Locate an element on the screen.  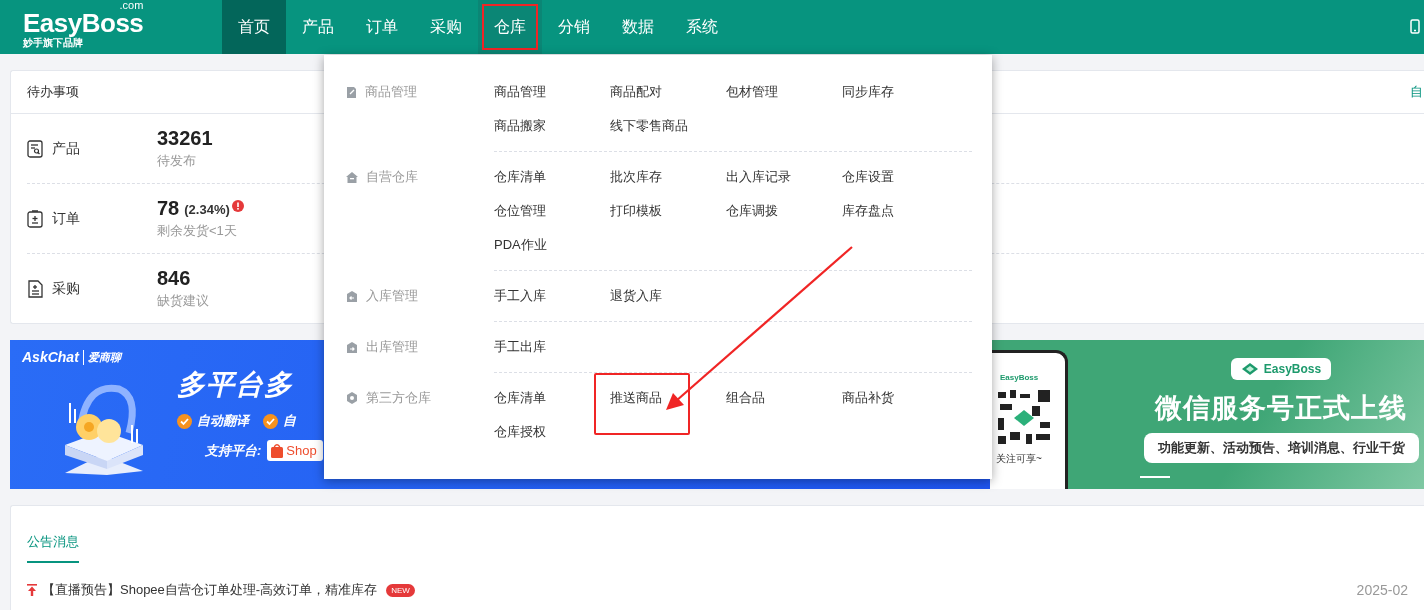
wechat-banner: EasyBoss 关注可享~ EasyBoss 微信服务号正式上线 功能更新、活动预告、培训消息、行业干货 is located at coordinates (1207, 414).